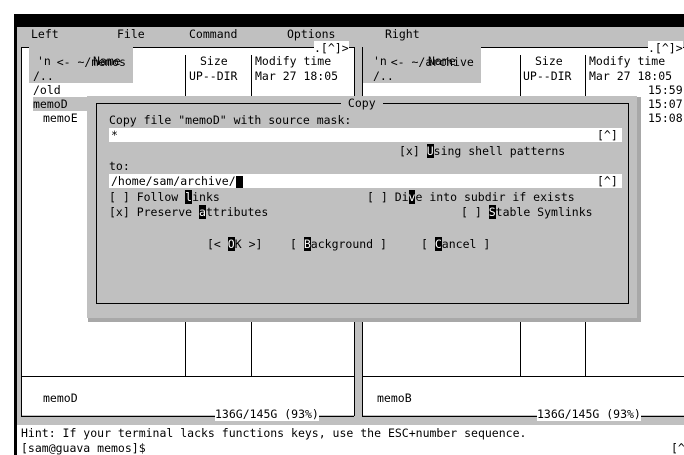  I want to click on file-mtime: 15:59, so click(665, 90).